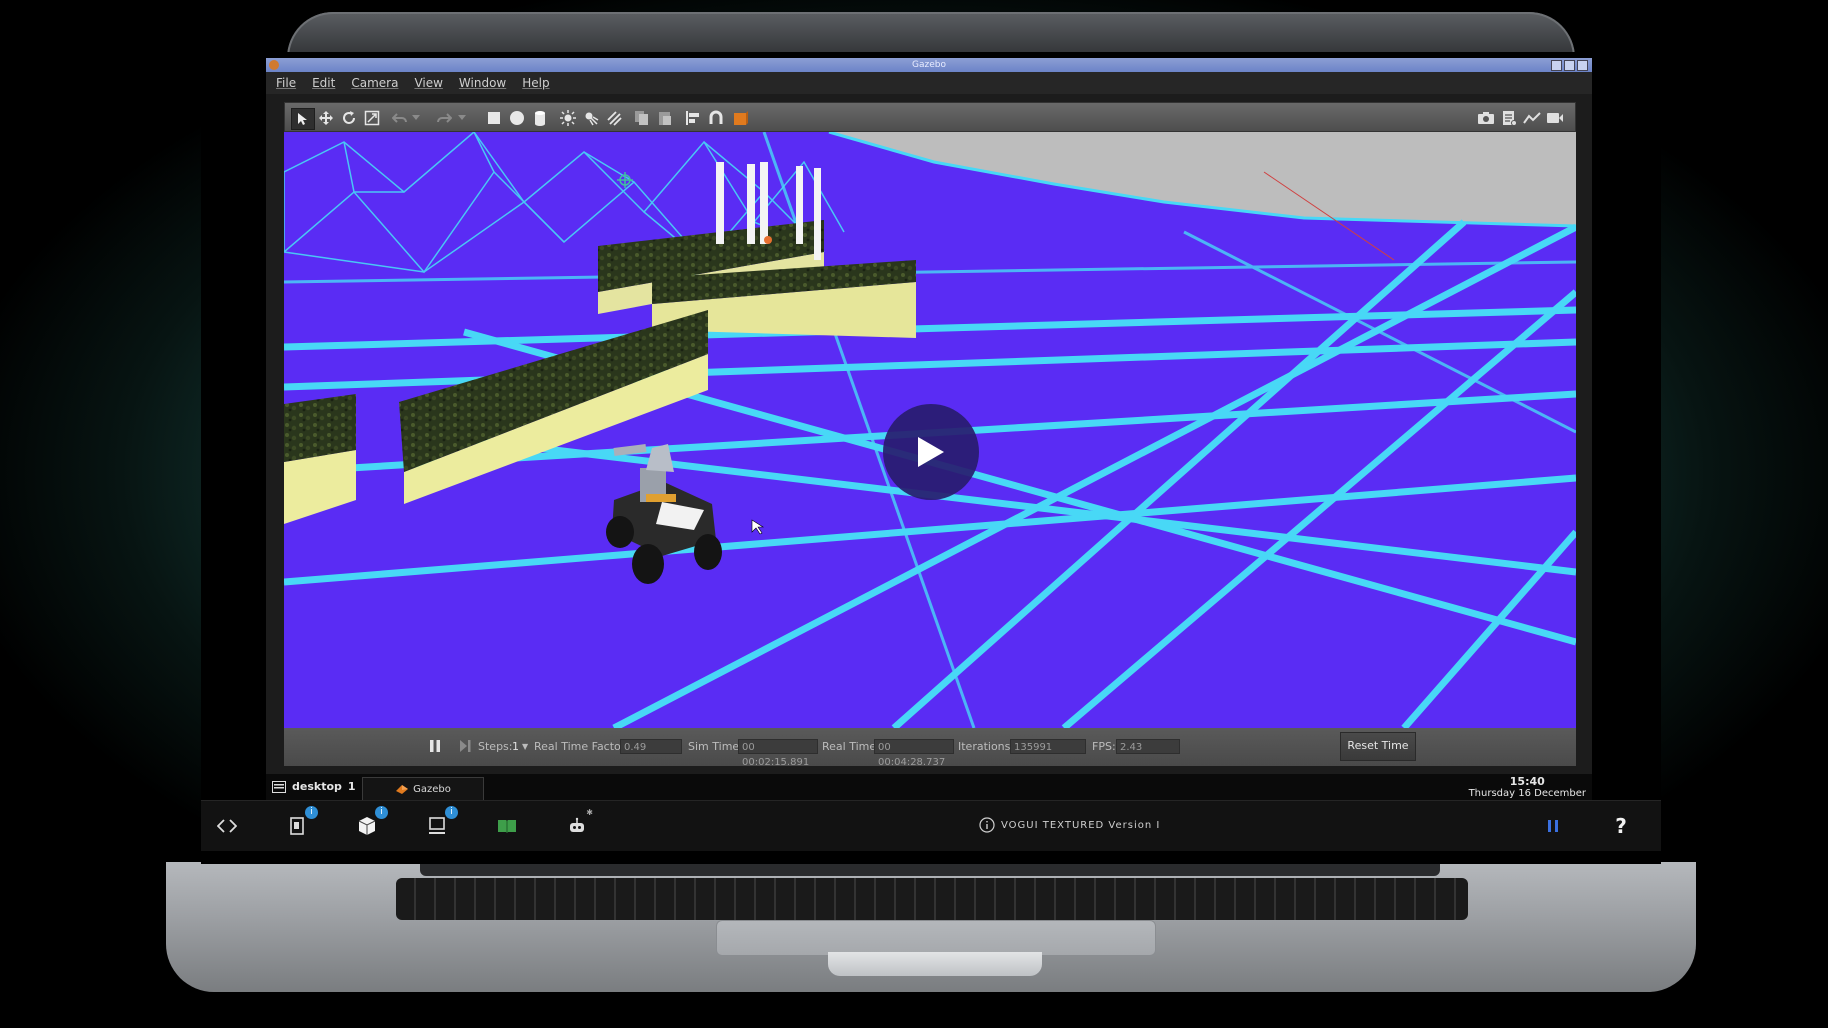 The image size is (1828, 1028). What do you see at coordinates (930, 117) in the screenshot?
I see `toolbar` at bounding box center [930, 117].